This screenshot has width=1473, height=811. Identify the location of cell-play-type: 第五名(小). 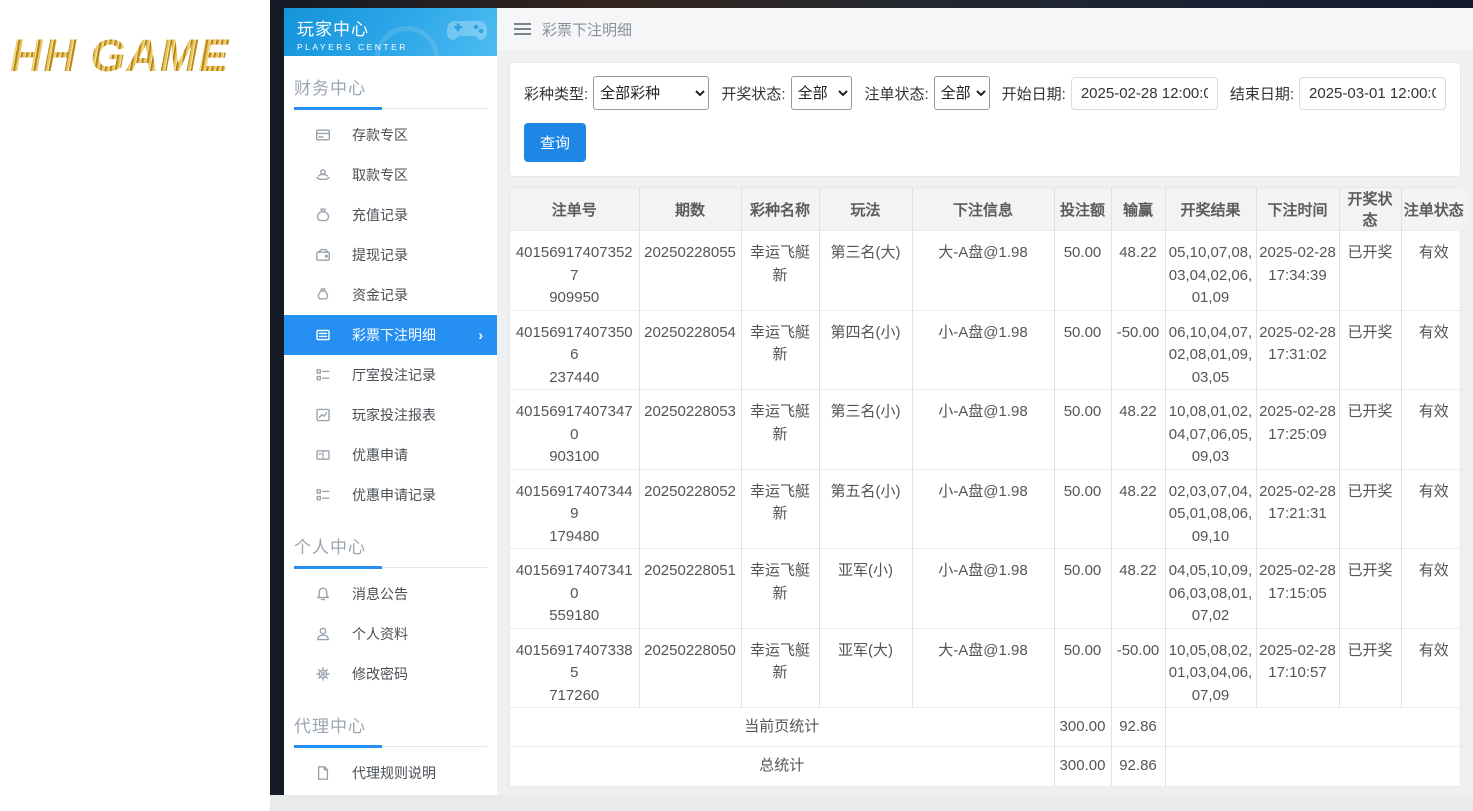
(865, 508).